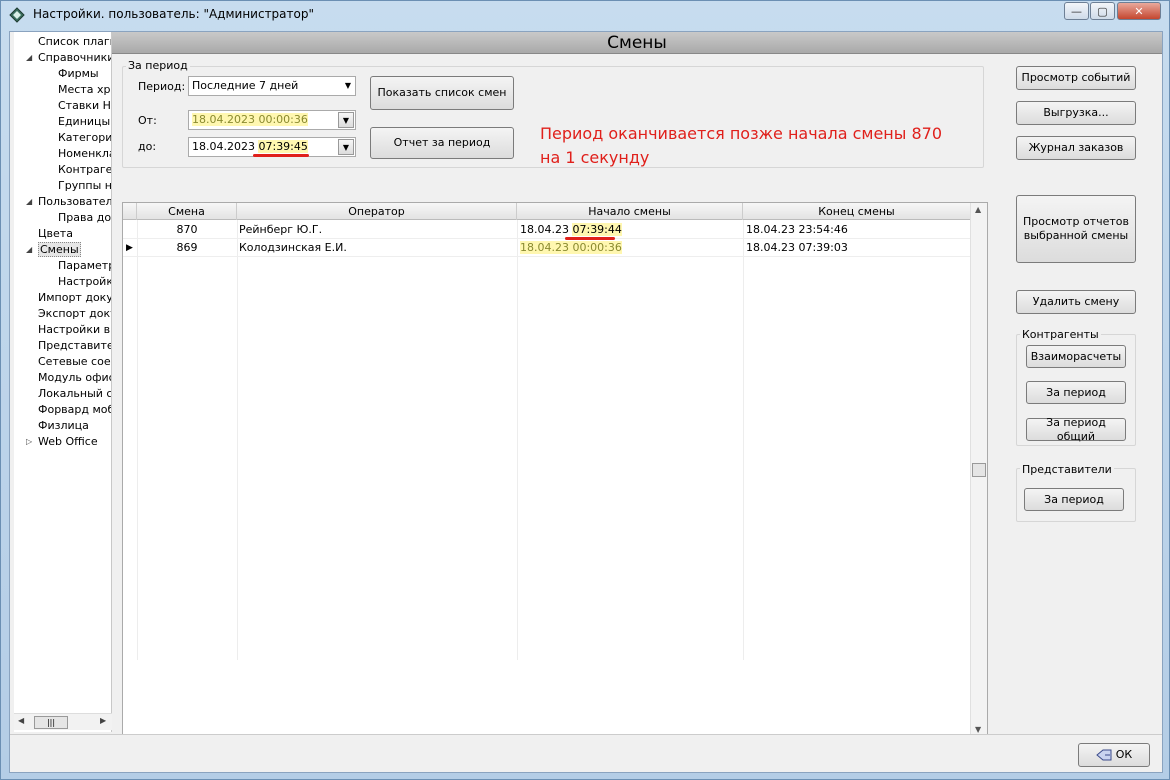  Describe the element at coordinates (84, 138) in the screenshot. I see `tree-item-categories: Категори` at that location.